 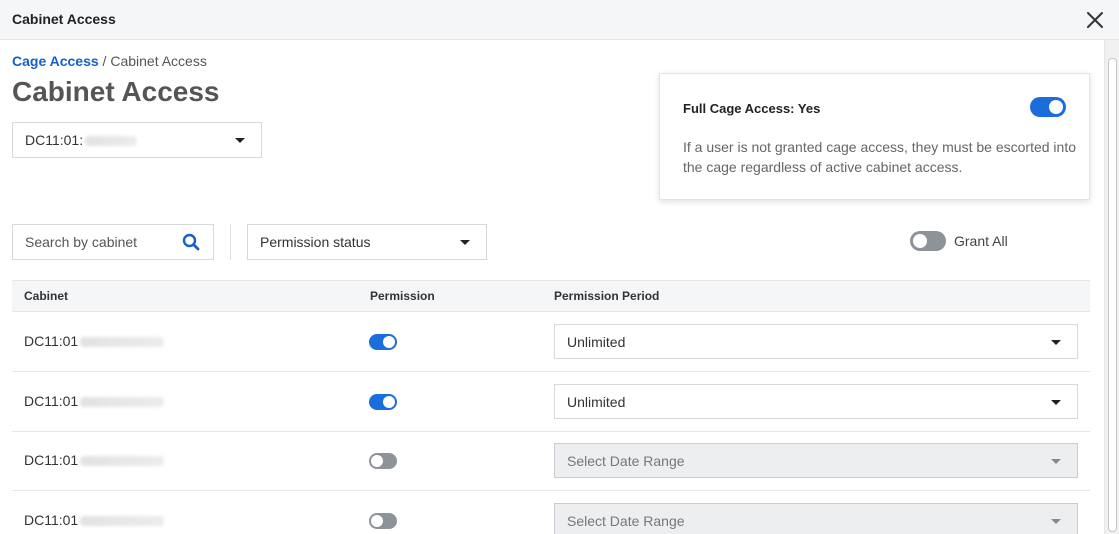 What do you see at coordinates (1095, 20) in the screenshot?
I see `close-icon` at bounding box center [1095, 20].